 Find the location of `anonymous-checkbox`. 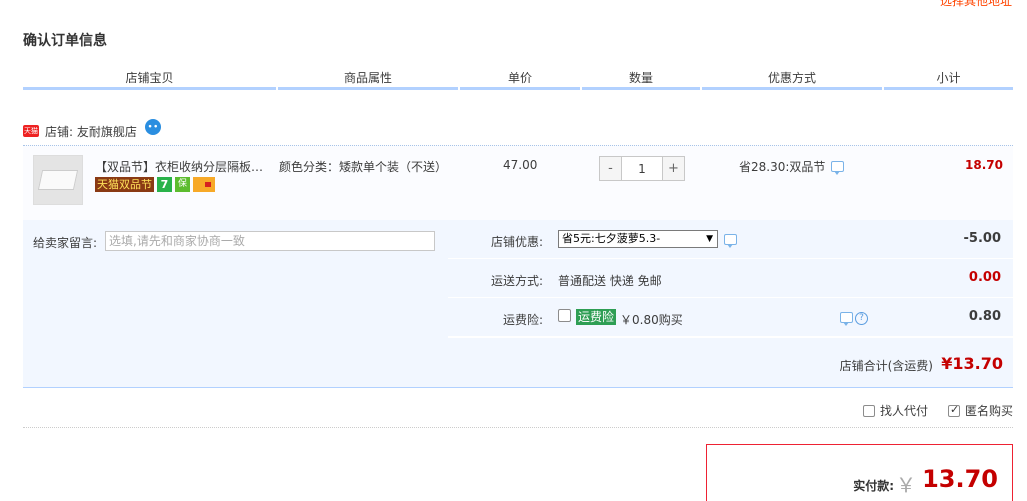

anonymous-checkbox is located at coordinates (953, 410).